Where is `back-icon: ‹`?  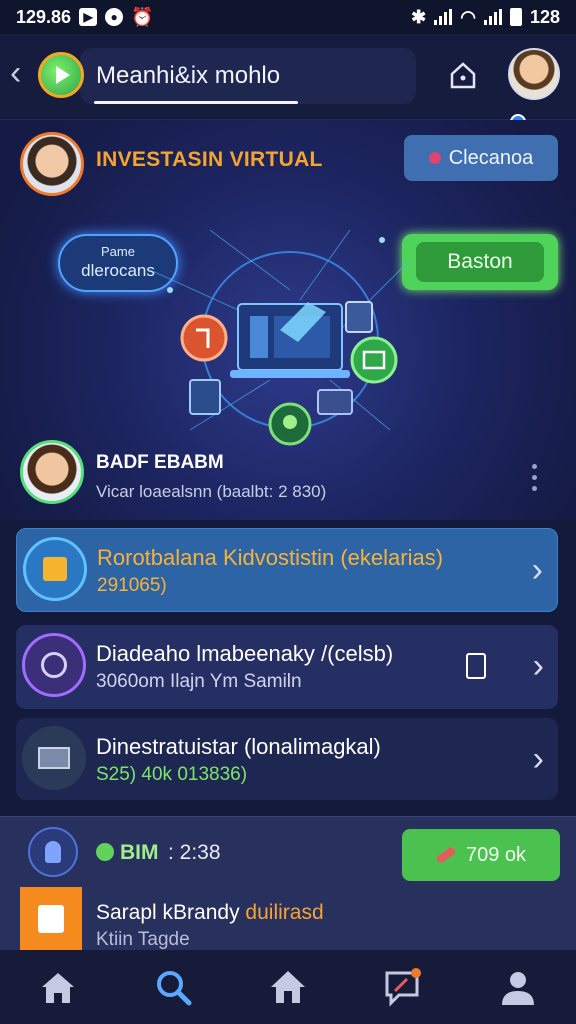 back-icon: ‹ is located at coordinates (15, 73).